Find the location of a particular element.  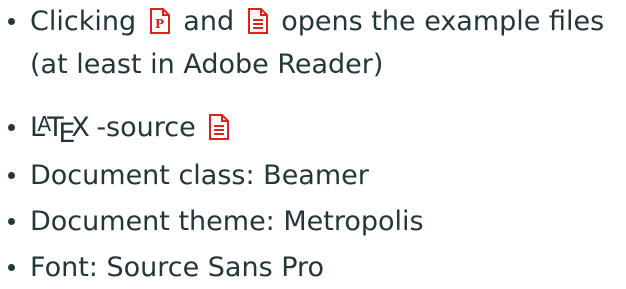

document-class-text: Document class: Beamer is located at coordinates (199, 175).